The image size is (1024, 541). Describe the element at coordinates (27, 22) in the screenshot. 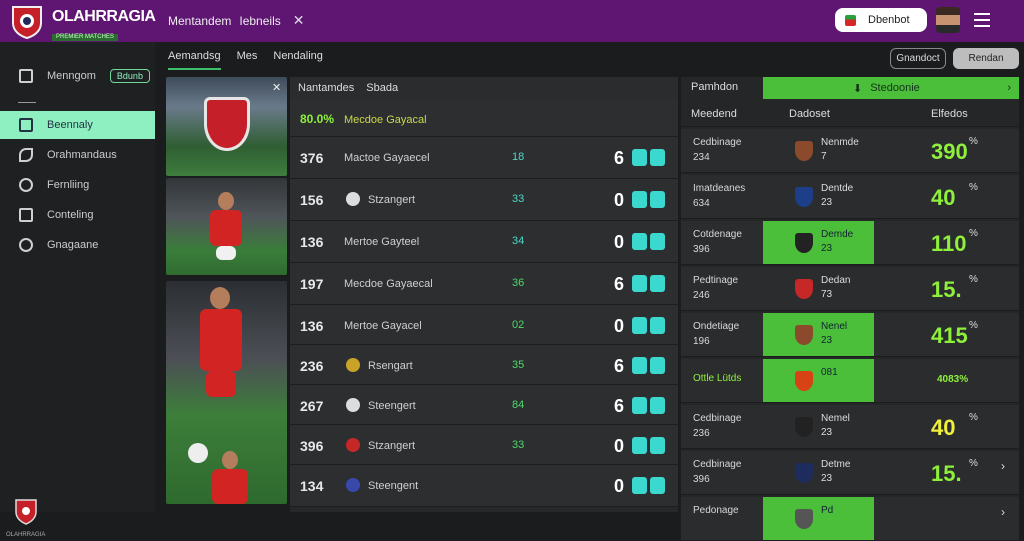

I see `club-logo-icon` at that location.